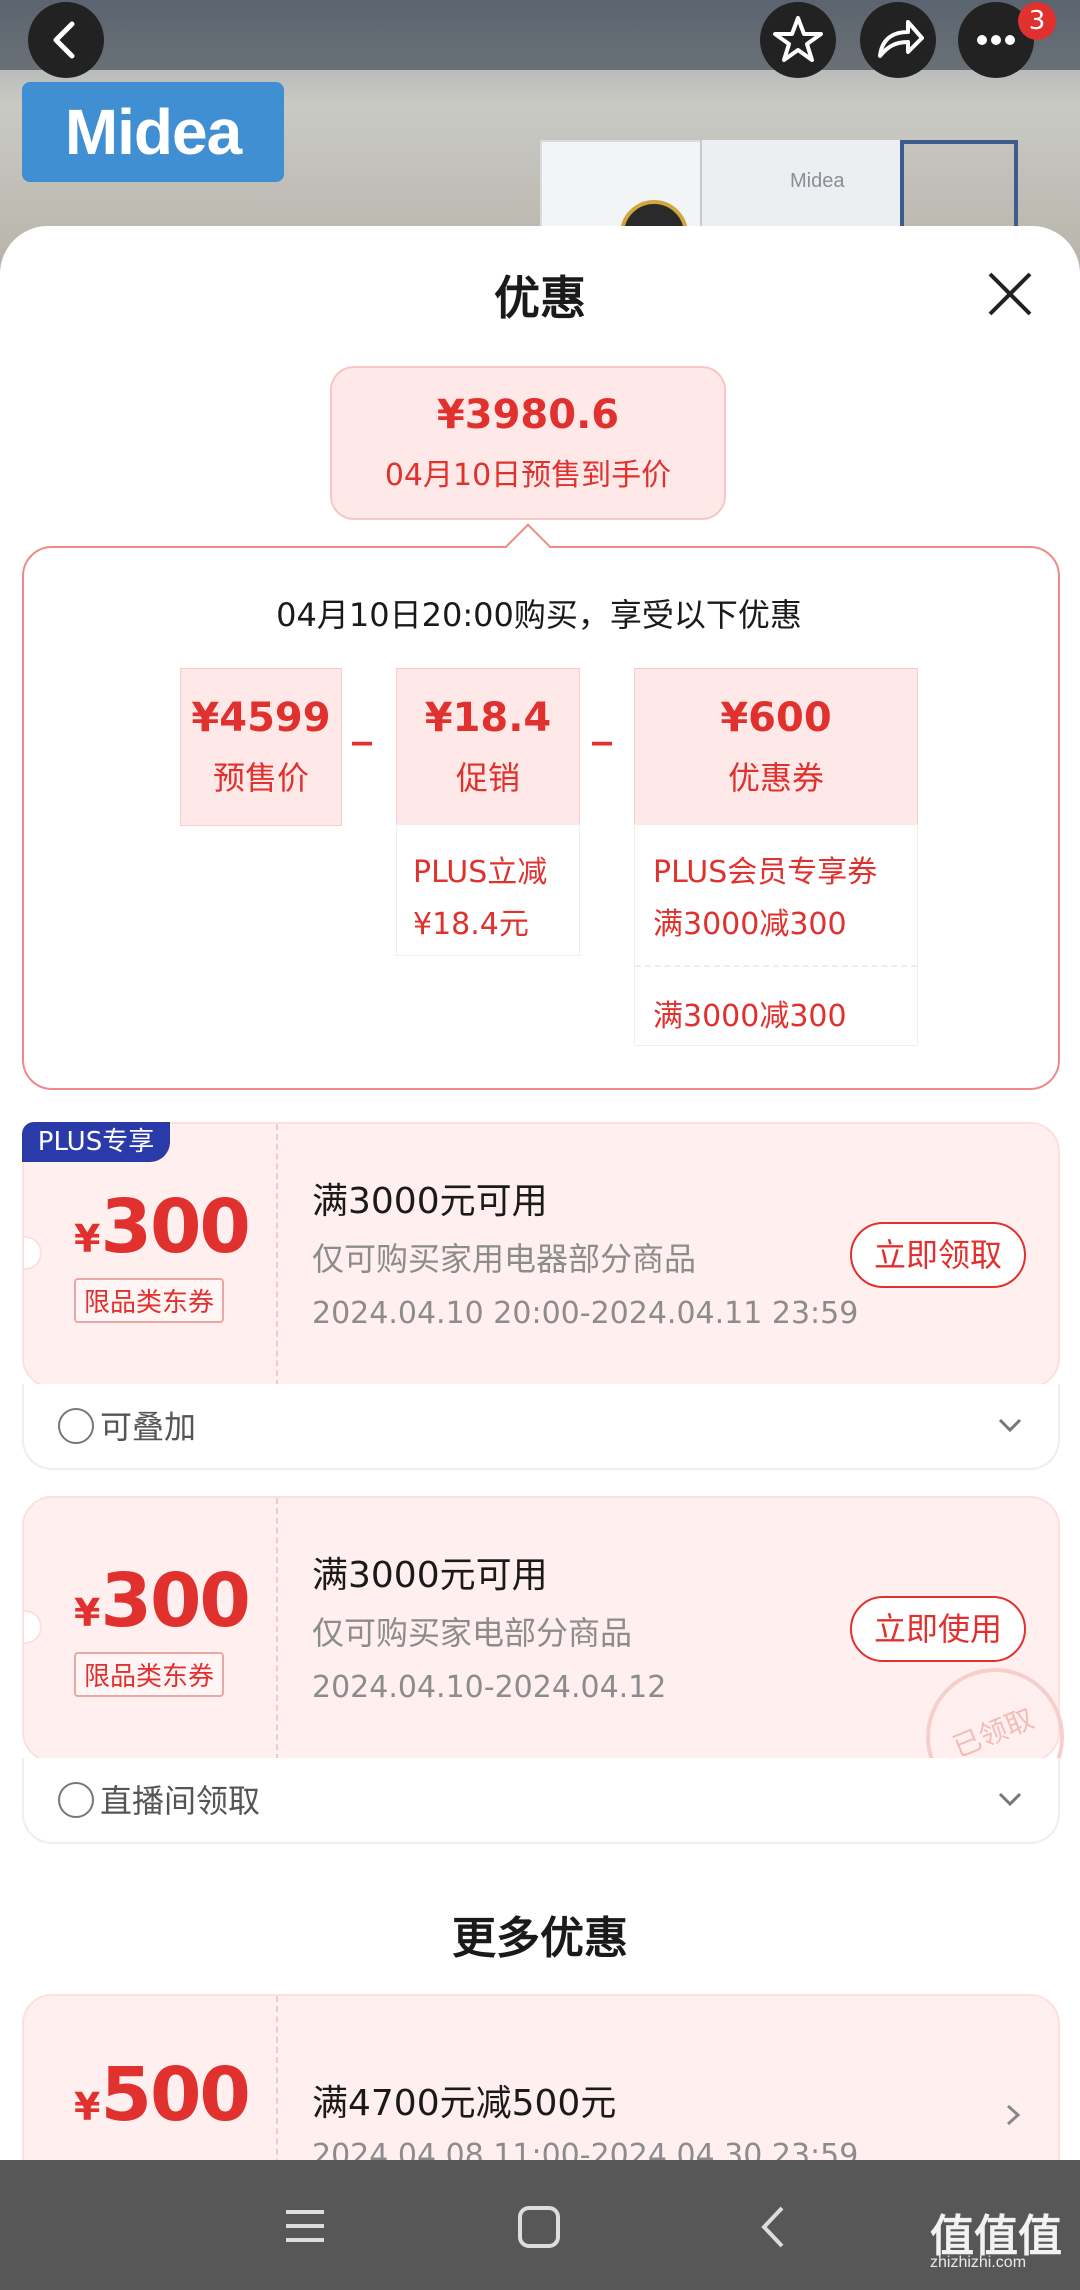 This screenshot has width=1080, height=2290. I want to click on favorite-button, so click(798, 40).